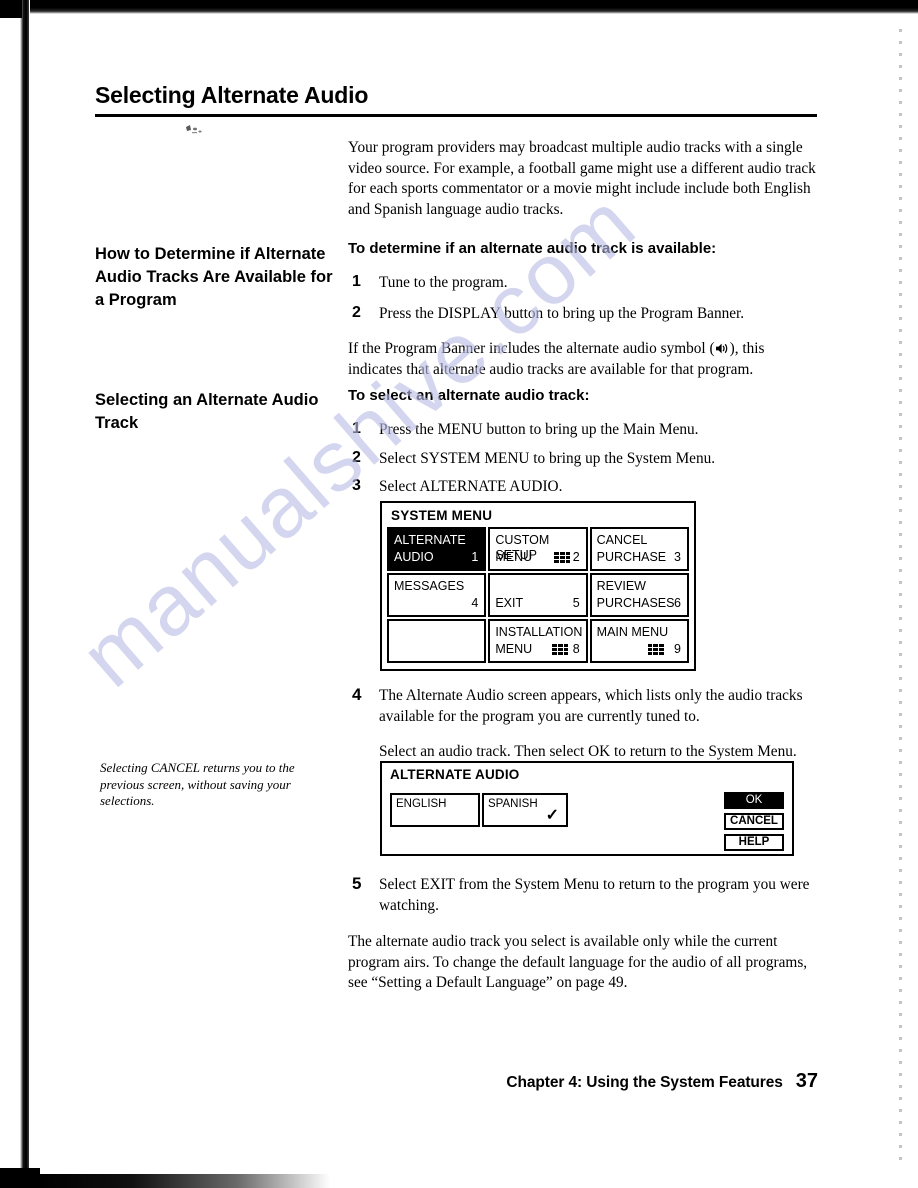 The width and height of the screenshot is (918, 1188). What do you see at coordinates (455, 774) in the screenshot?
I see `alternate-audio-title: ALTERNATE AUDIO` at bounding box center [455, 774].